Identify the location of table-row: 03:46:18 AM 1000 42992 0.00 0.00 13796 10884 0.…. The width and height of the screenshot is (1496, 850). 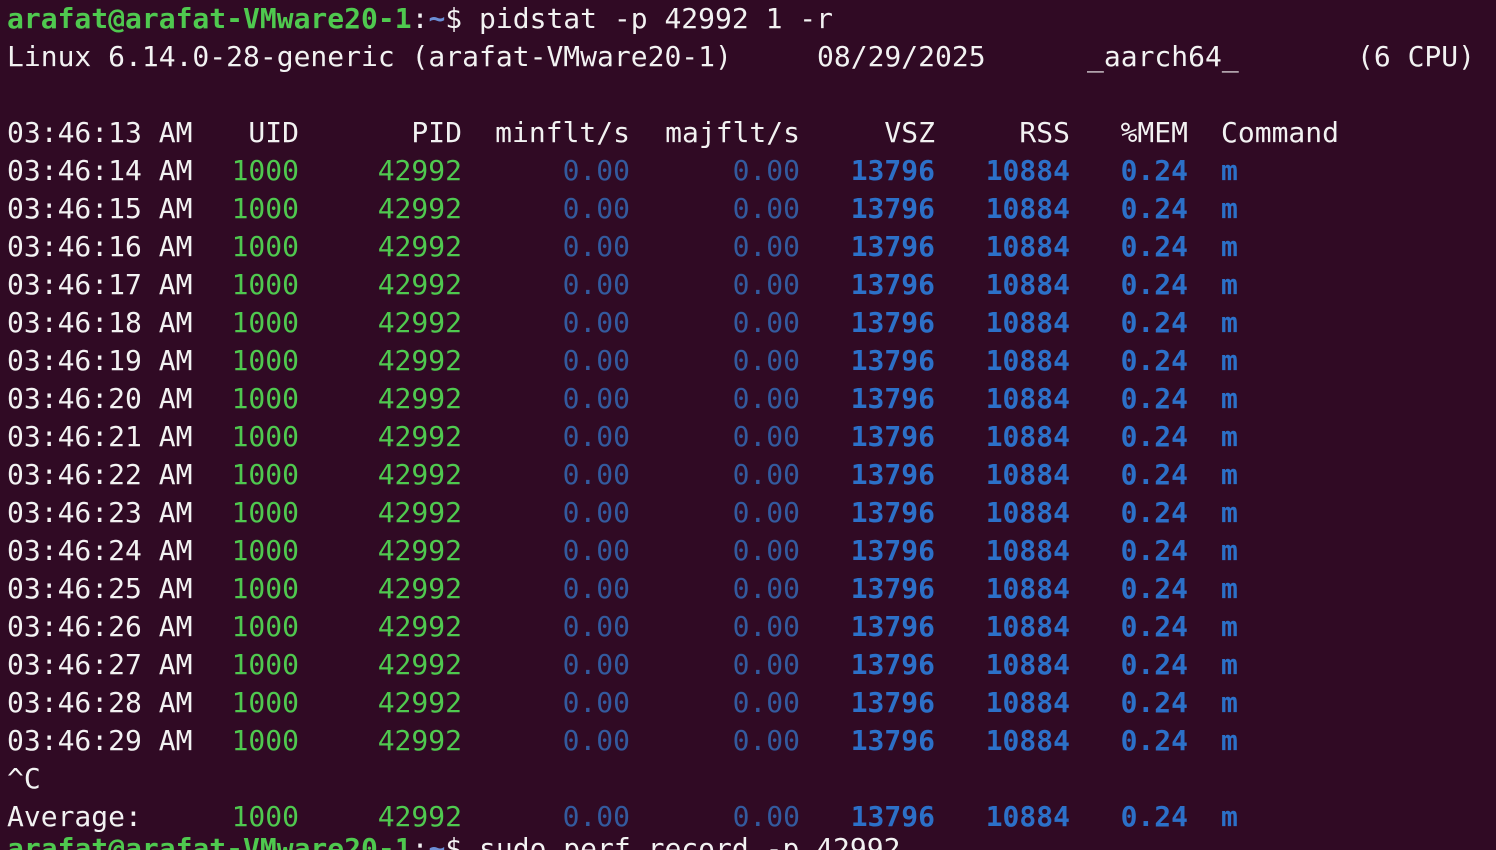
(747, 323).